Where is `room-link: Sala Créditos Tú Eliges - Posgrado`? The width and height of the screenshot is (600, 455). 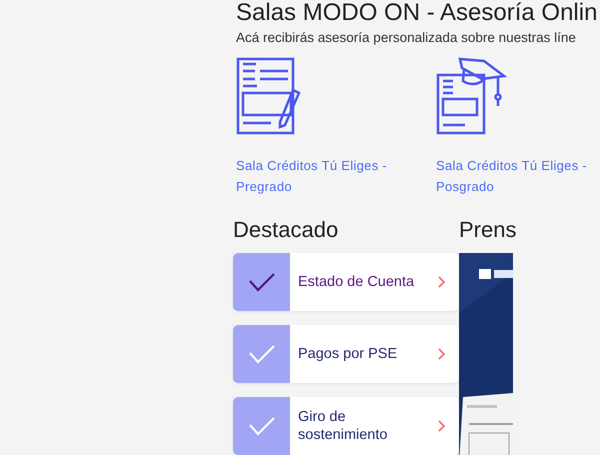 room-link: Sala Créditos Tú Eliges - Posgrado is located at coordinates (518, 176).